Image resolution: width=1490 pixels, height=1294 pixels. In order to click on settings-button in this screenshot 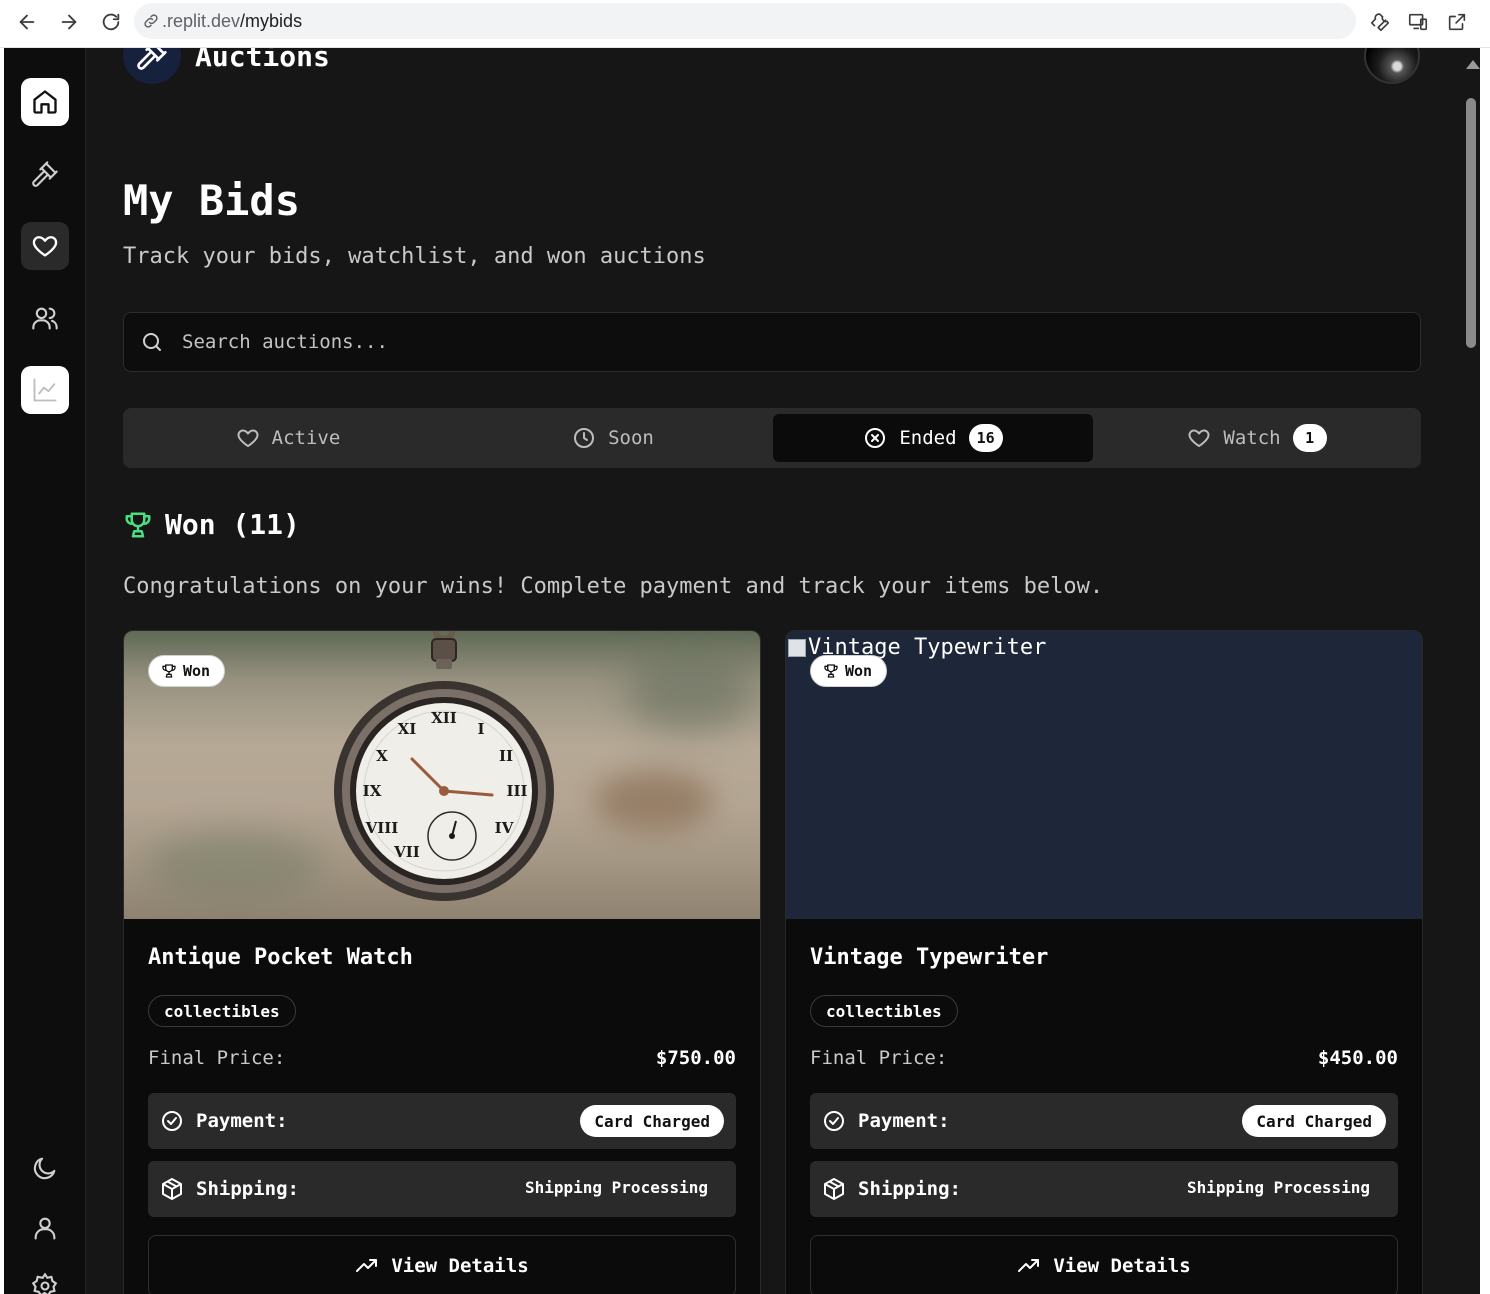, I will do `click(45, 1278)`.